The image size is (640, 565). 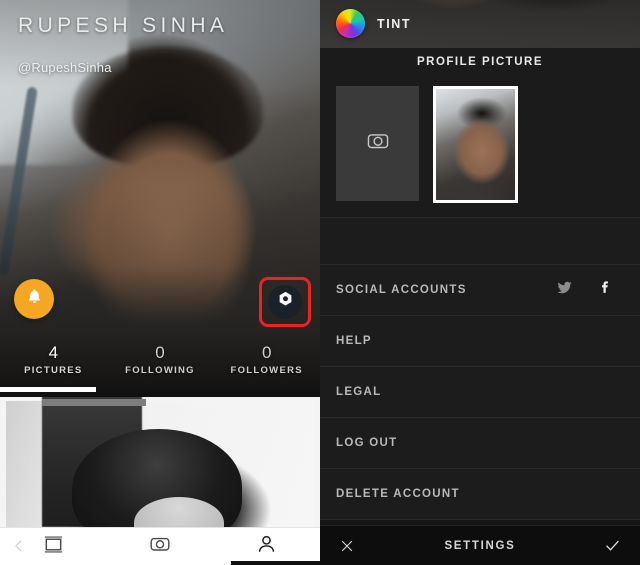 I want to click on profile-handle: @RupeshSinha, so click(x=65, y=67).